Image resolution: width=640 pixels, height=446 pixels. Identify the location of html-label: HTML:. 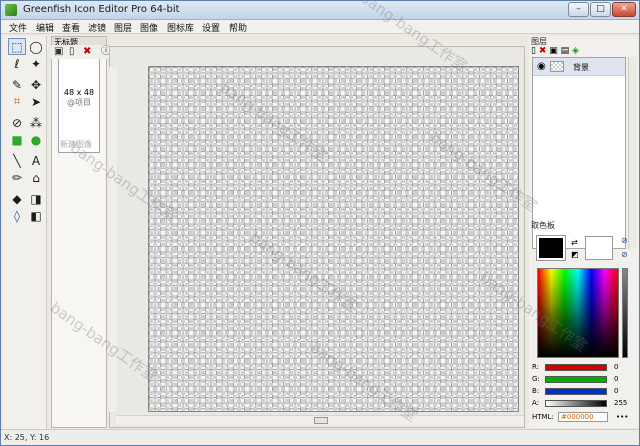
(543, 417).